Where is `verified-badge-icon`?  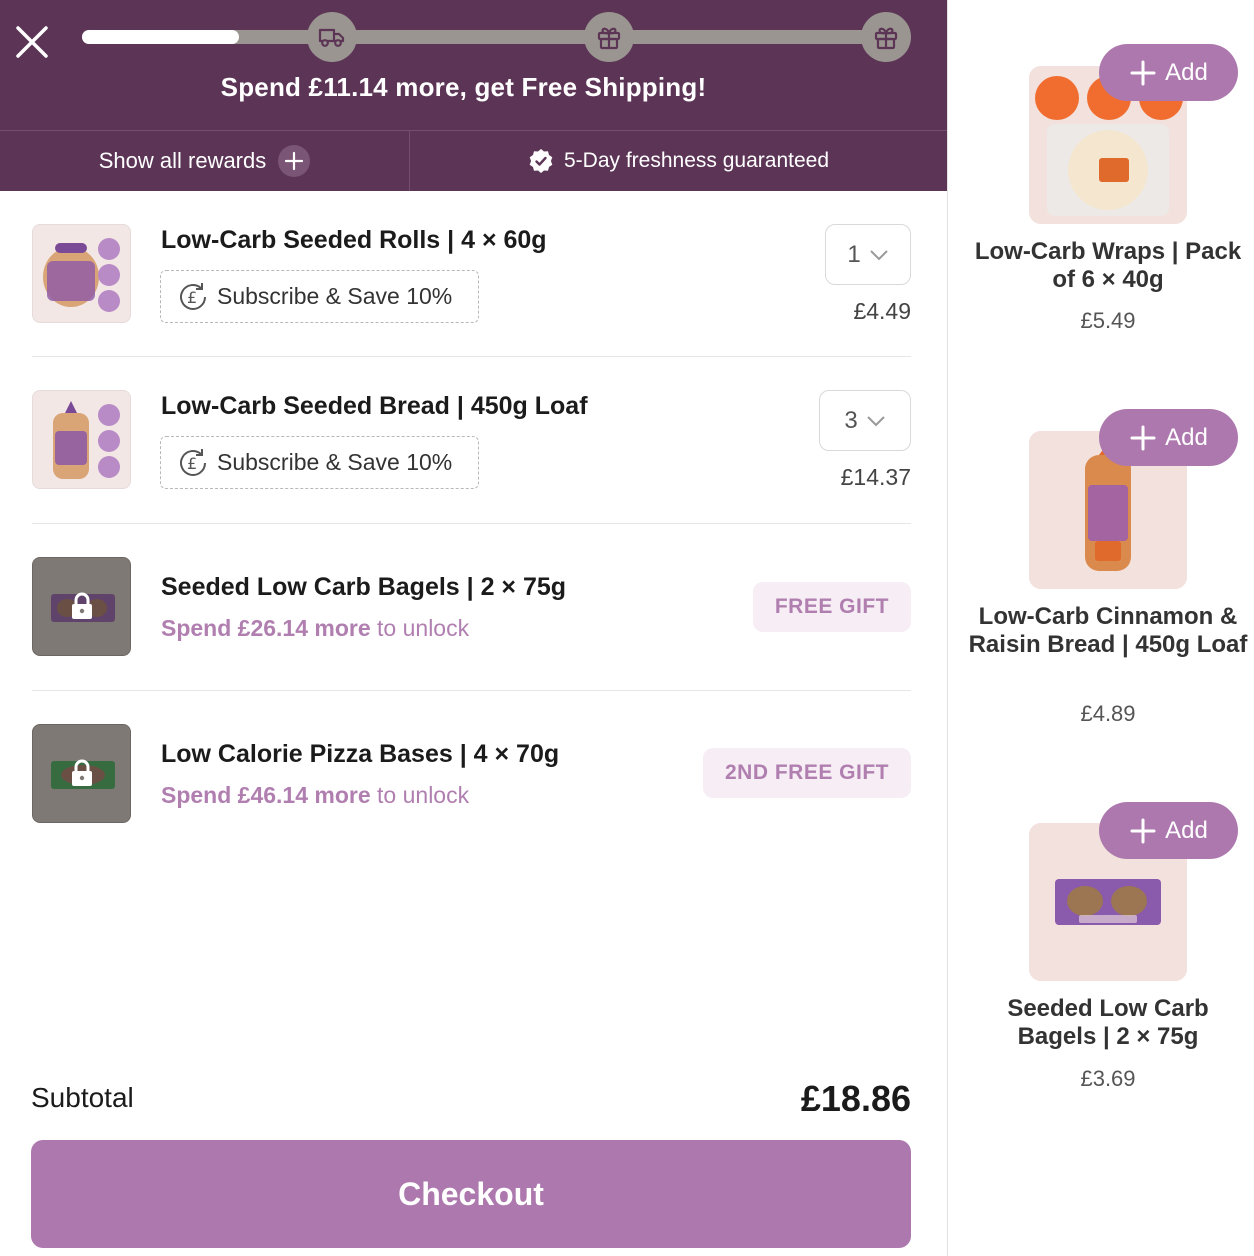 verified-badge-icon is located at coordinates (541, 161).